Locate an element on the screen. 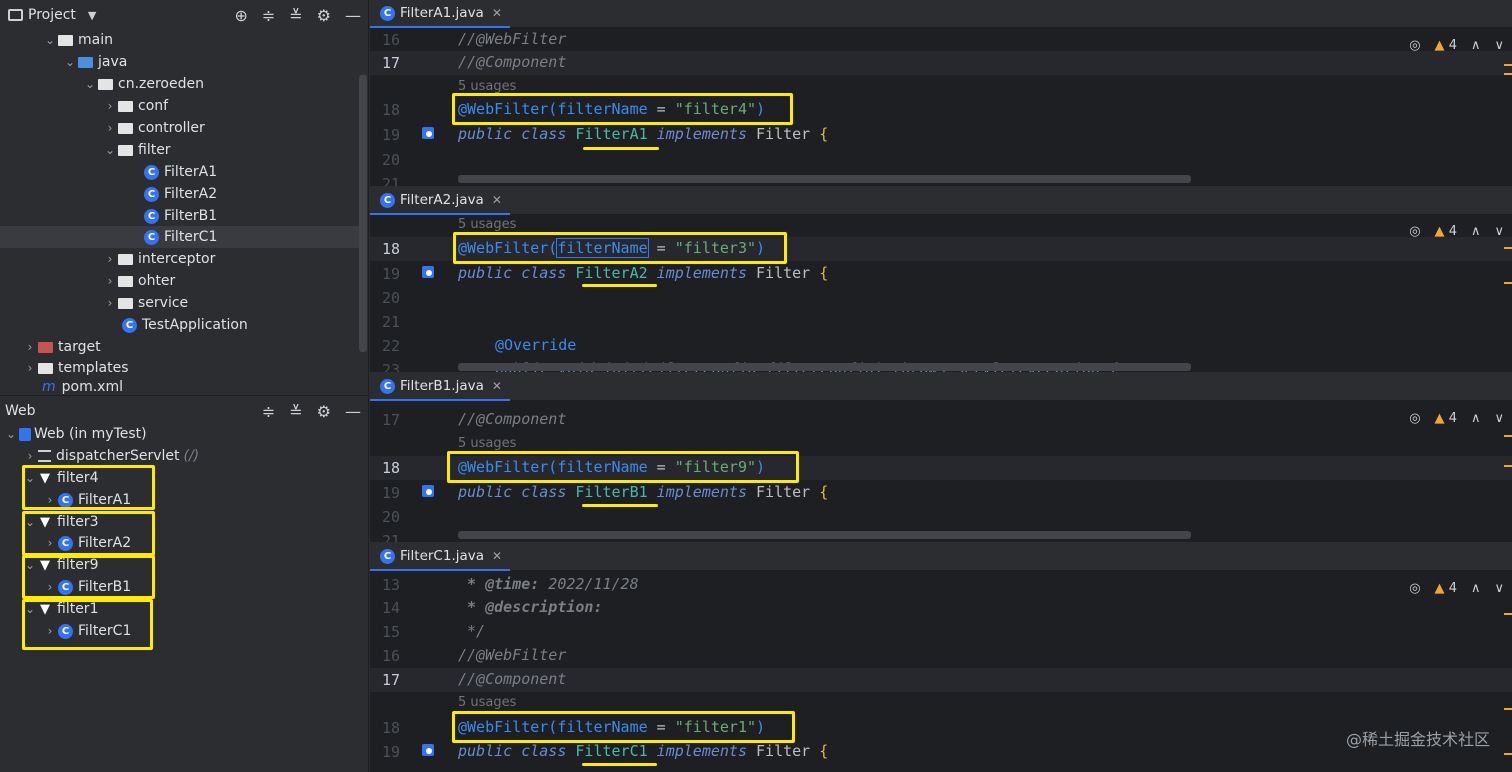  code-line: */ is located at coordinates (471, 631).